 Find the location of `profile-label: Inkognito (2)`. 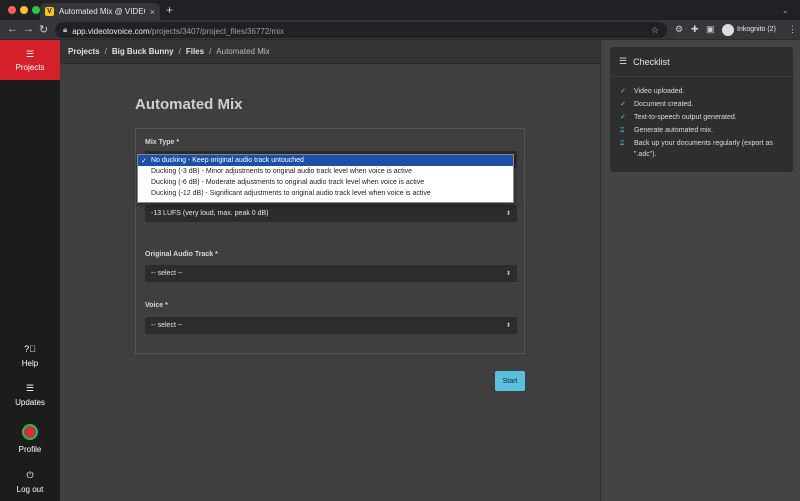

profile-label: Inkognito (2) is located at coordinates (756, 29).